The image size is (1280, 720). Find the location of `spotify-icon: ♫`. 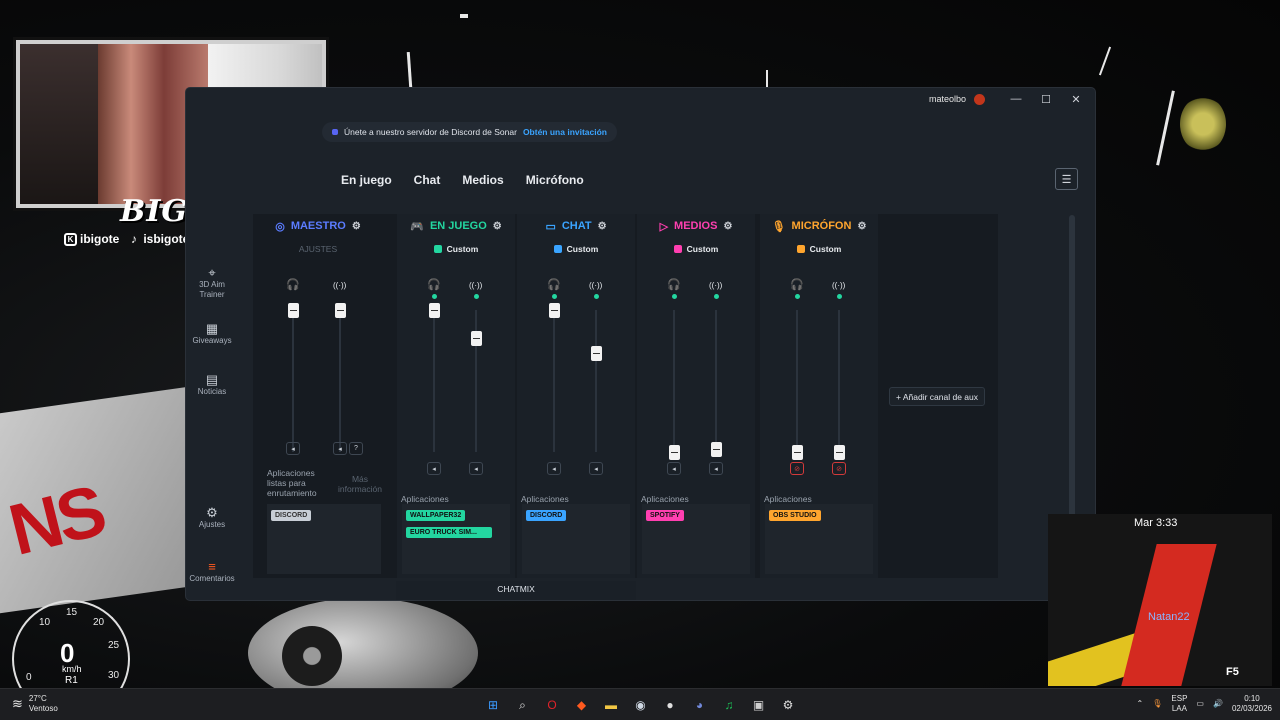

spotify-icon: ♫ is located at coordinates (729, 705).